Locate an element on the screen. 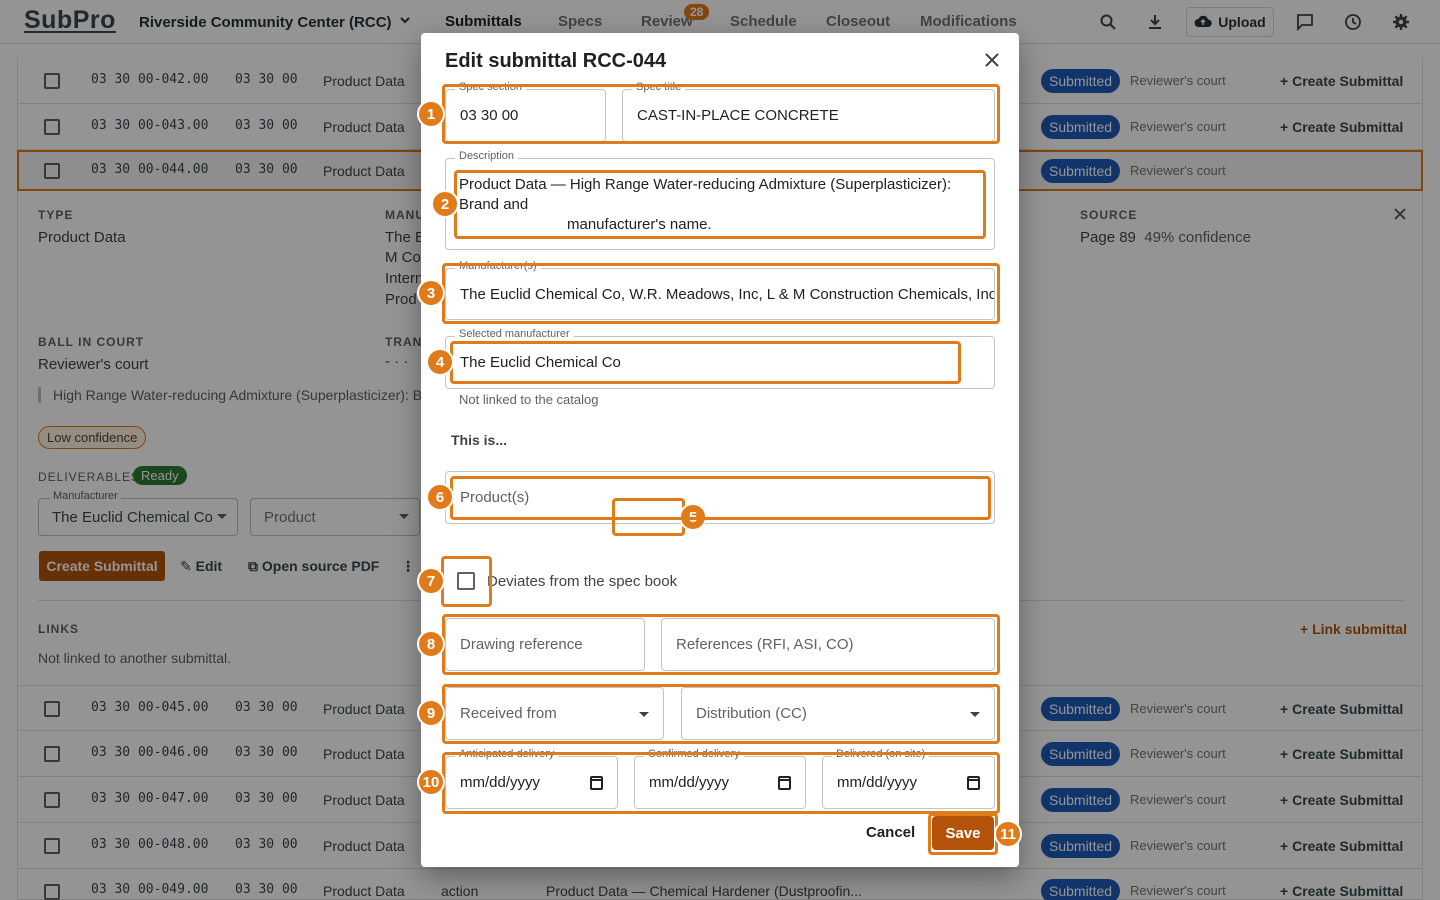 This screenshot has width=1440, height=900. received-from-select: Received from is located at coordinates (554, 713).